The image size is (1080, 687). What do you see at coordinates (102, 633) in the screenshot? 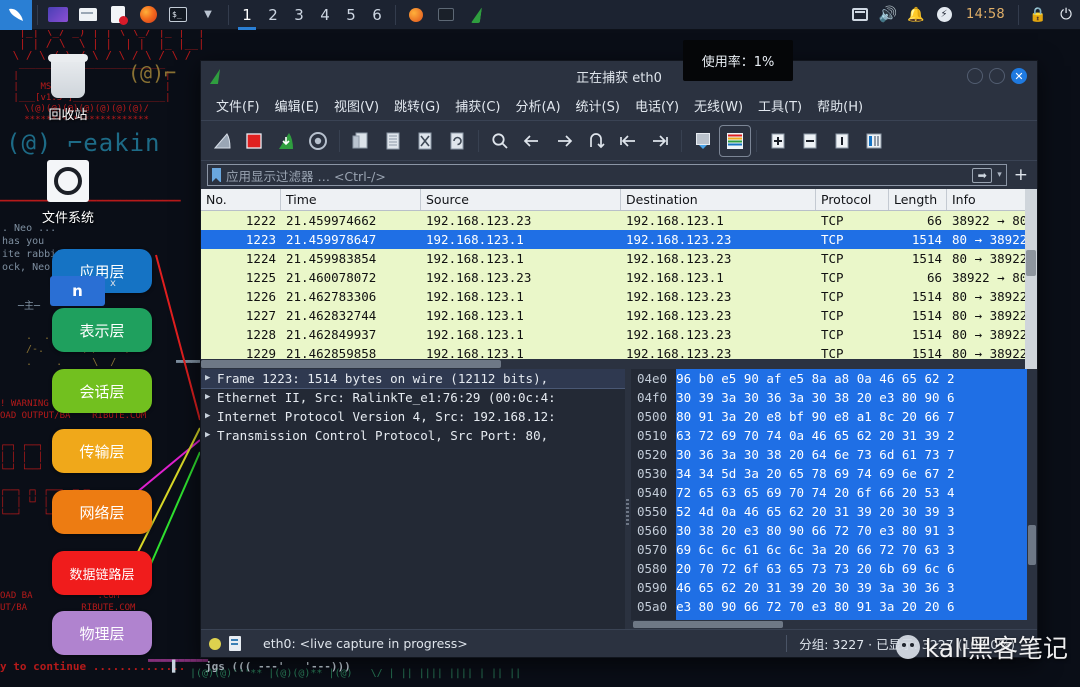
I see `osi-layer-physical: 物理层` at bounding box center [102, 633].